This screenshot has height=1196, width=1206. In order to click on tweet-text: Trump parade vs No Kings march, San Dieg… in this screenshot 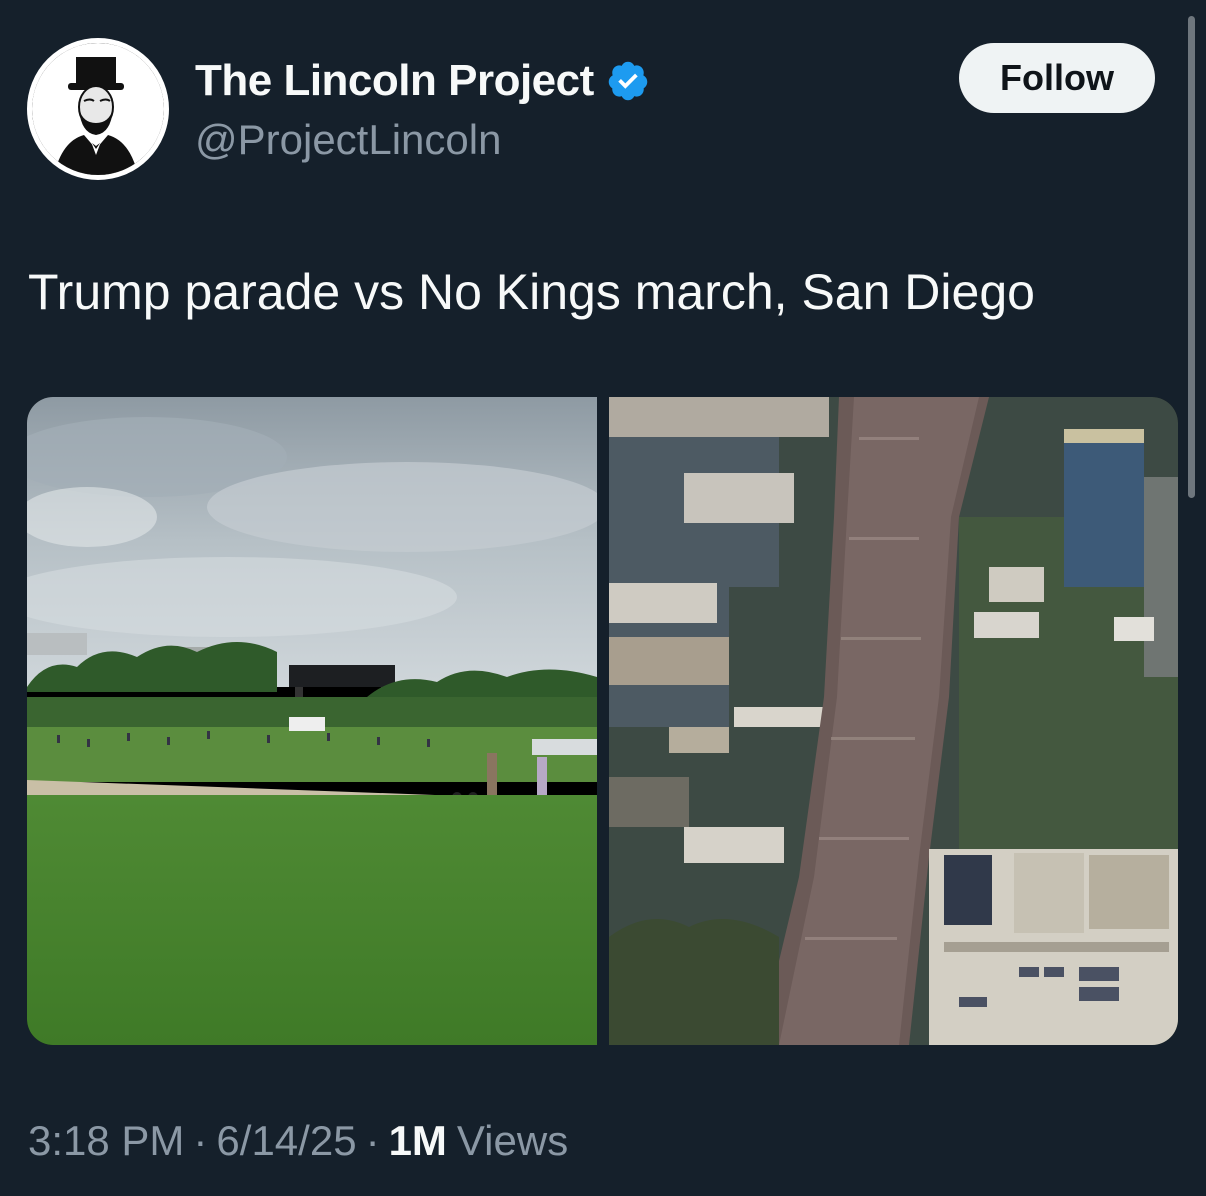, I will do `click(531, 292)`.